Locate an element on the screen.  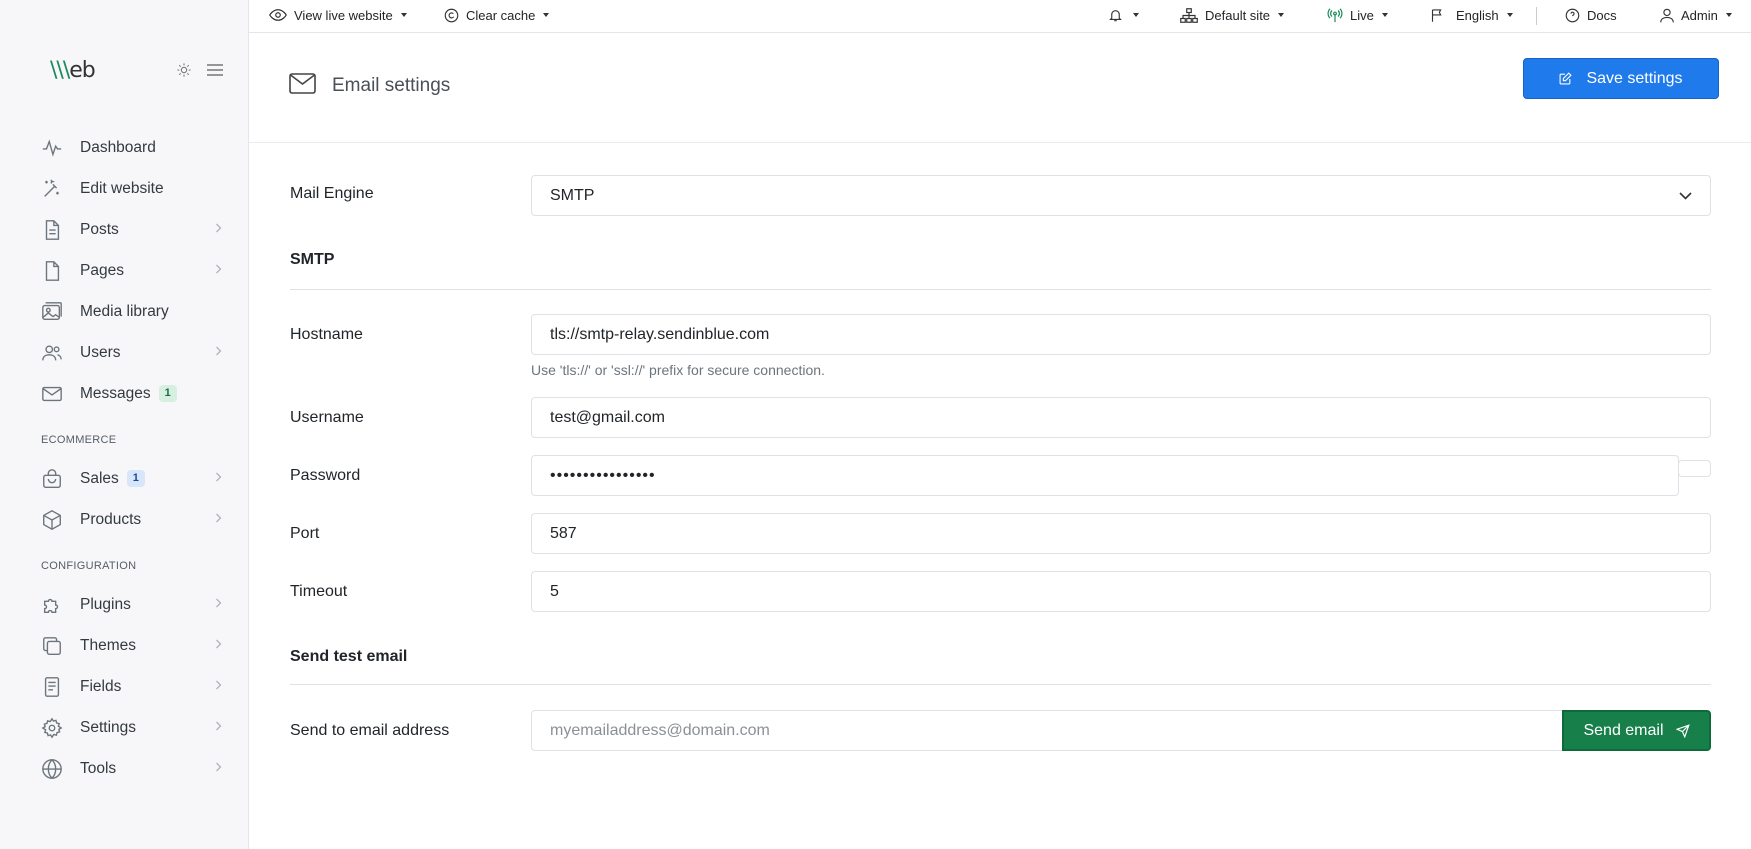
docs-label: Docs is located at coordinates (1602, 15).